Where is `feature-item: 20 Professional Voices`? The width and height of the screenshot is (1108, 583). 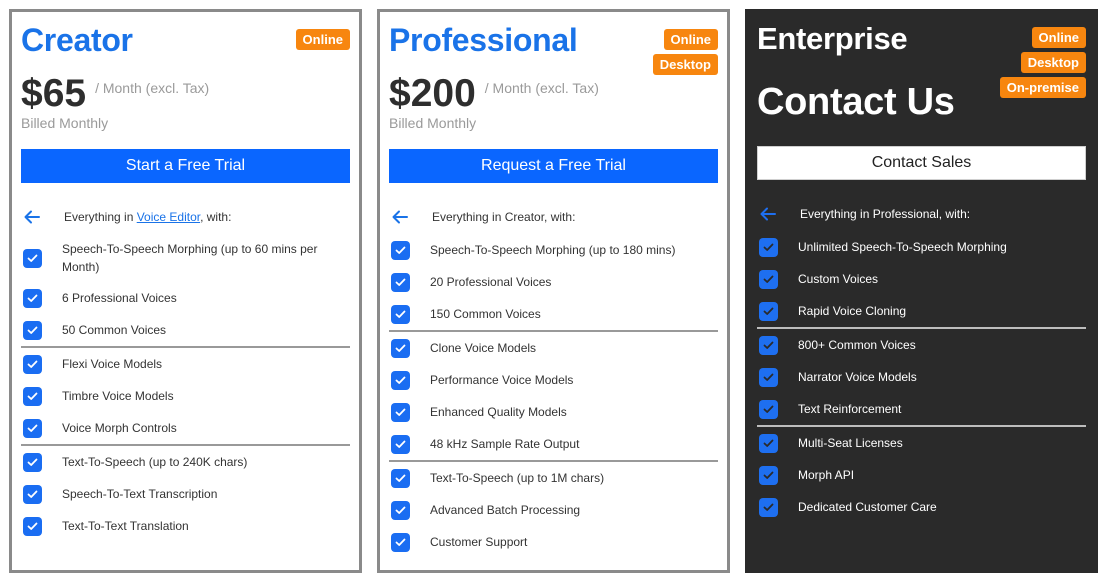 feature-item: 20 Professional Voices is located at coordinates (553, 282).